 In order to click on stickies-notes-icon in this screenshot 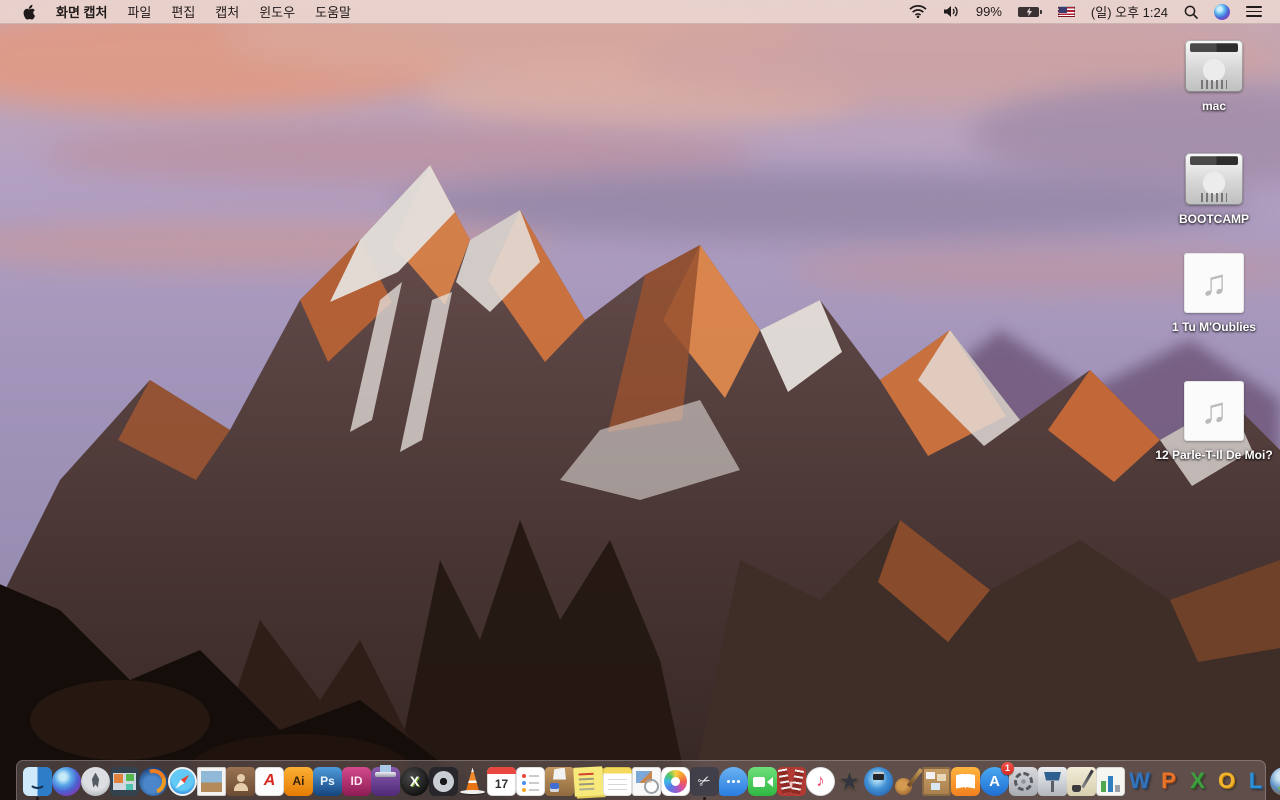, I will do `click(588, 781)`.